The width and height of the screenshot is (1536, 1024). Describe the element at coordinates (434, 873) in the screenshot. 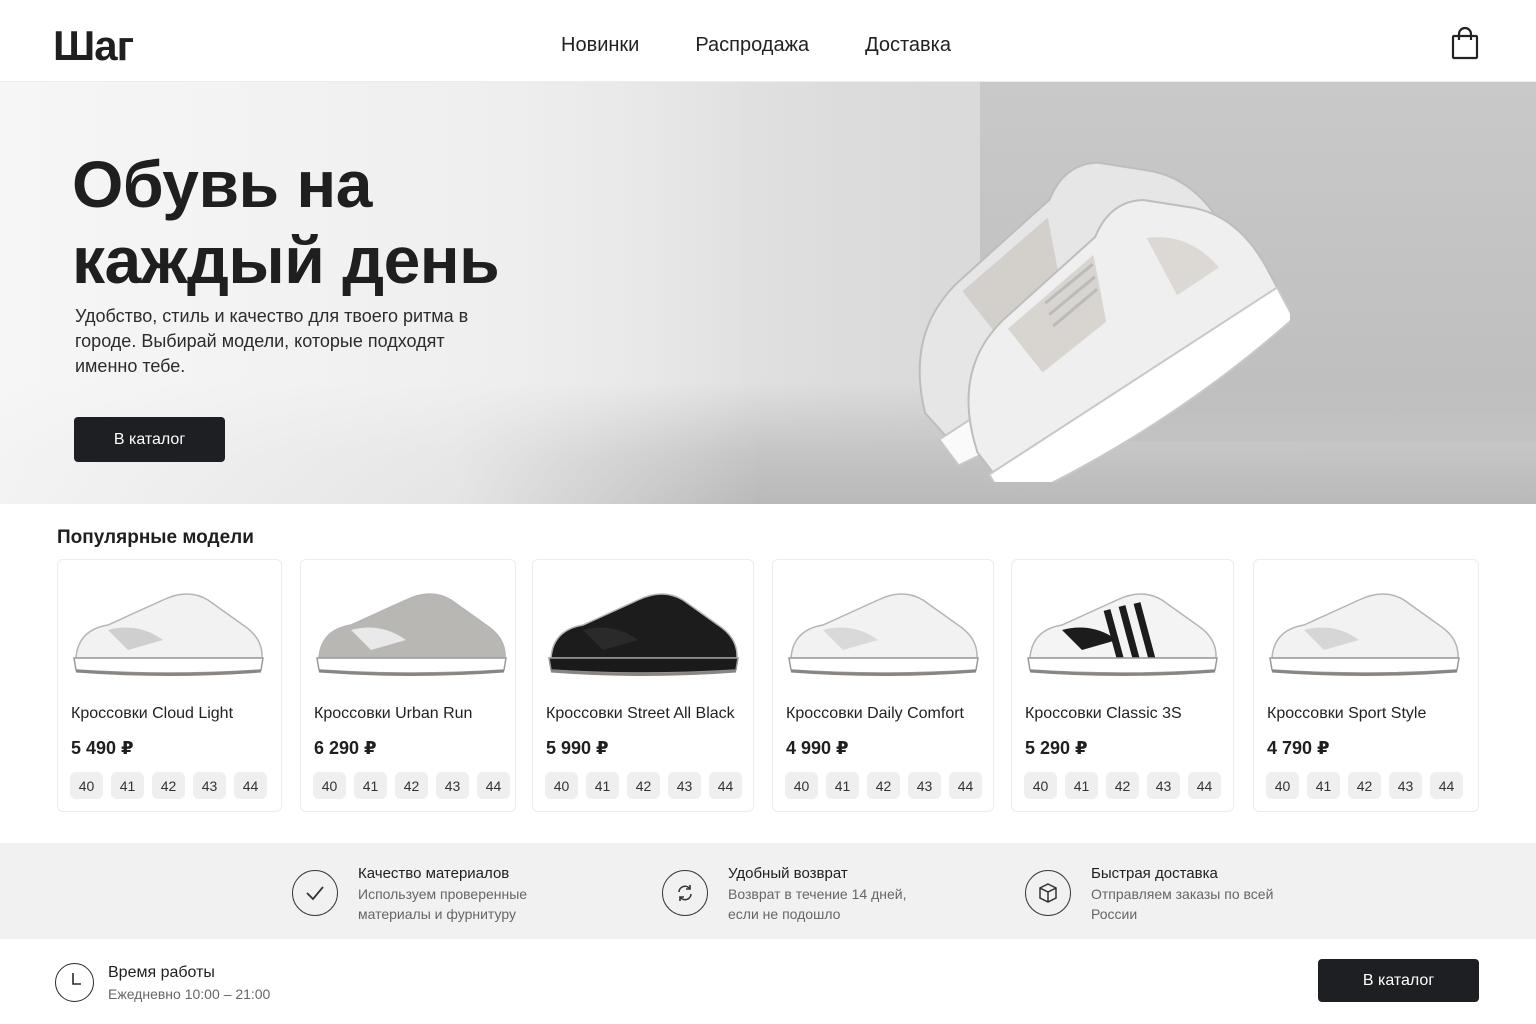

I see `feature-title: Качество материалов` at that location.